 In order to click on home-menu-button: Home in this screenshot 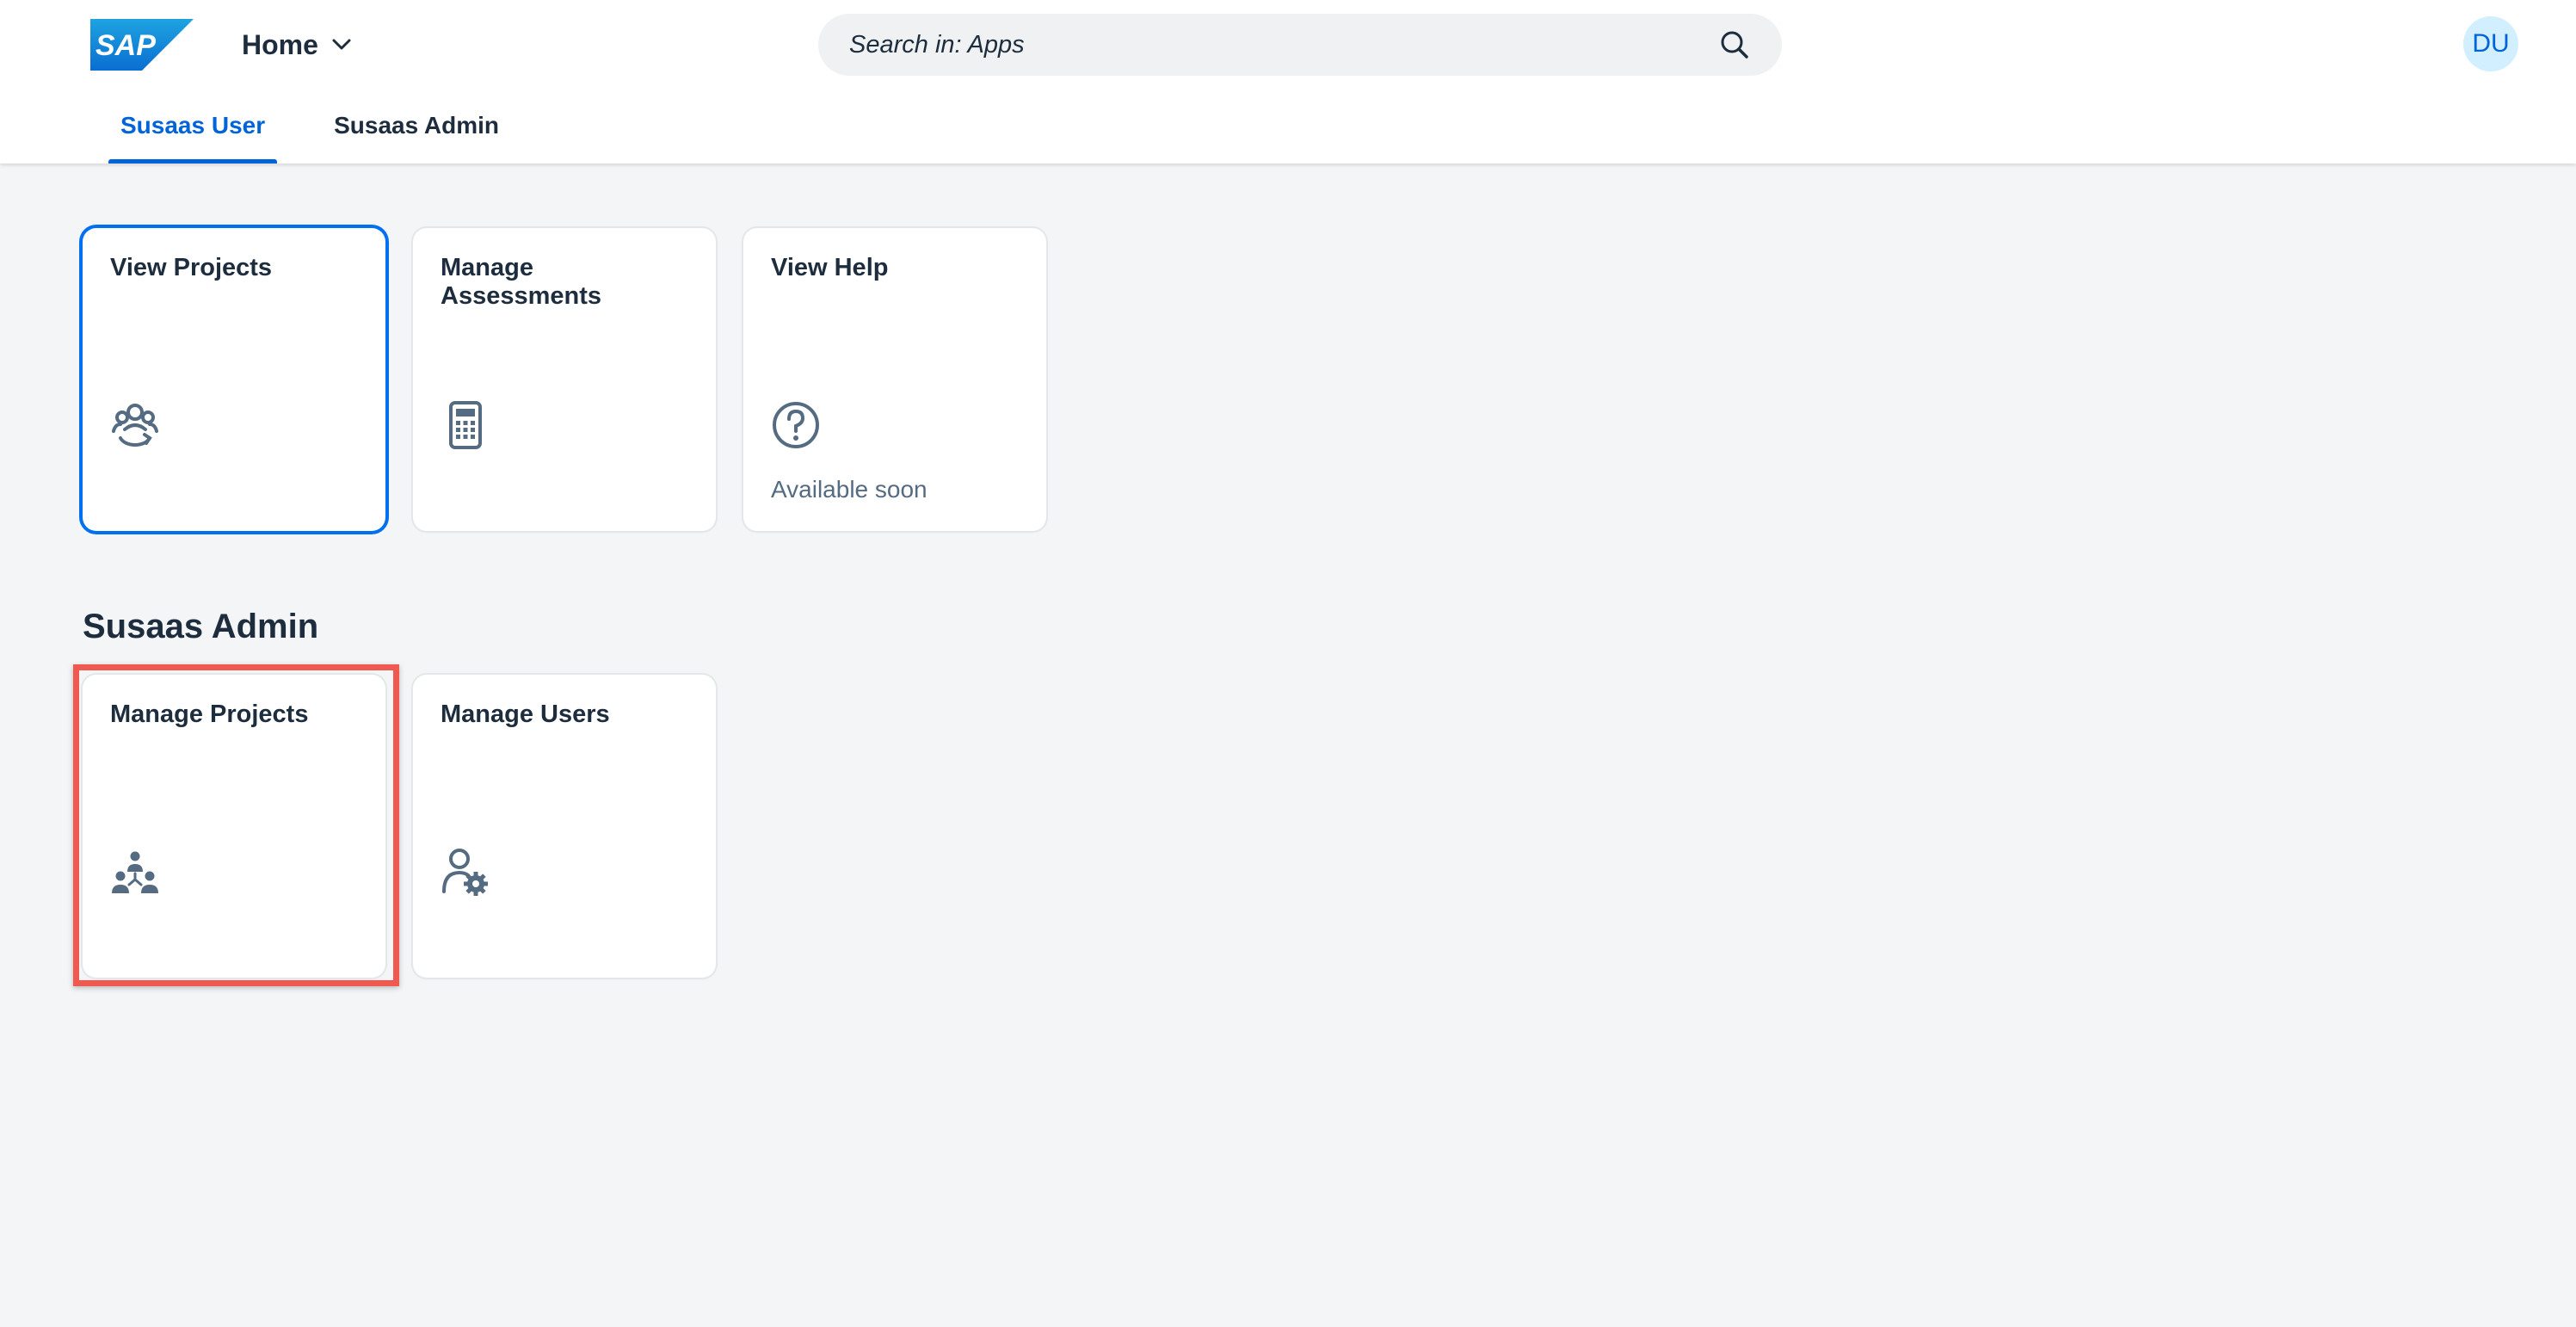, I will do `click(296, 45)`.